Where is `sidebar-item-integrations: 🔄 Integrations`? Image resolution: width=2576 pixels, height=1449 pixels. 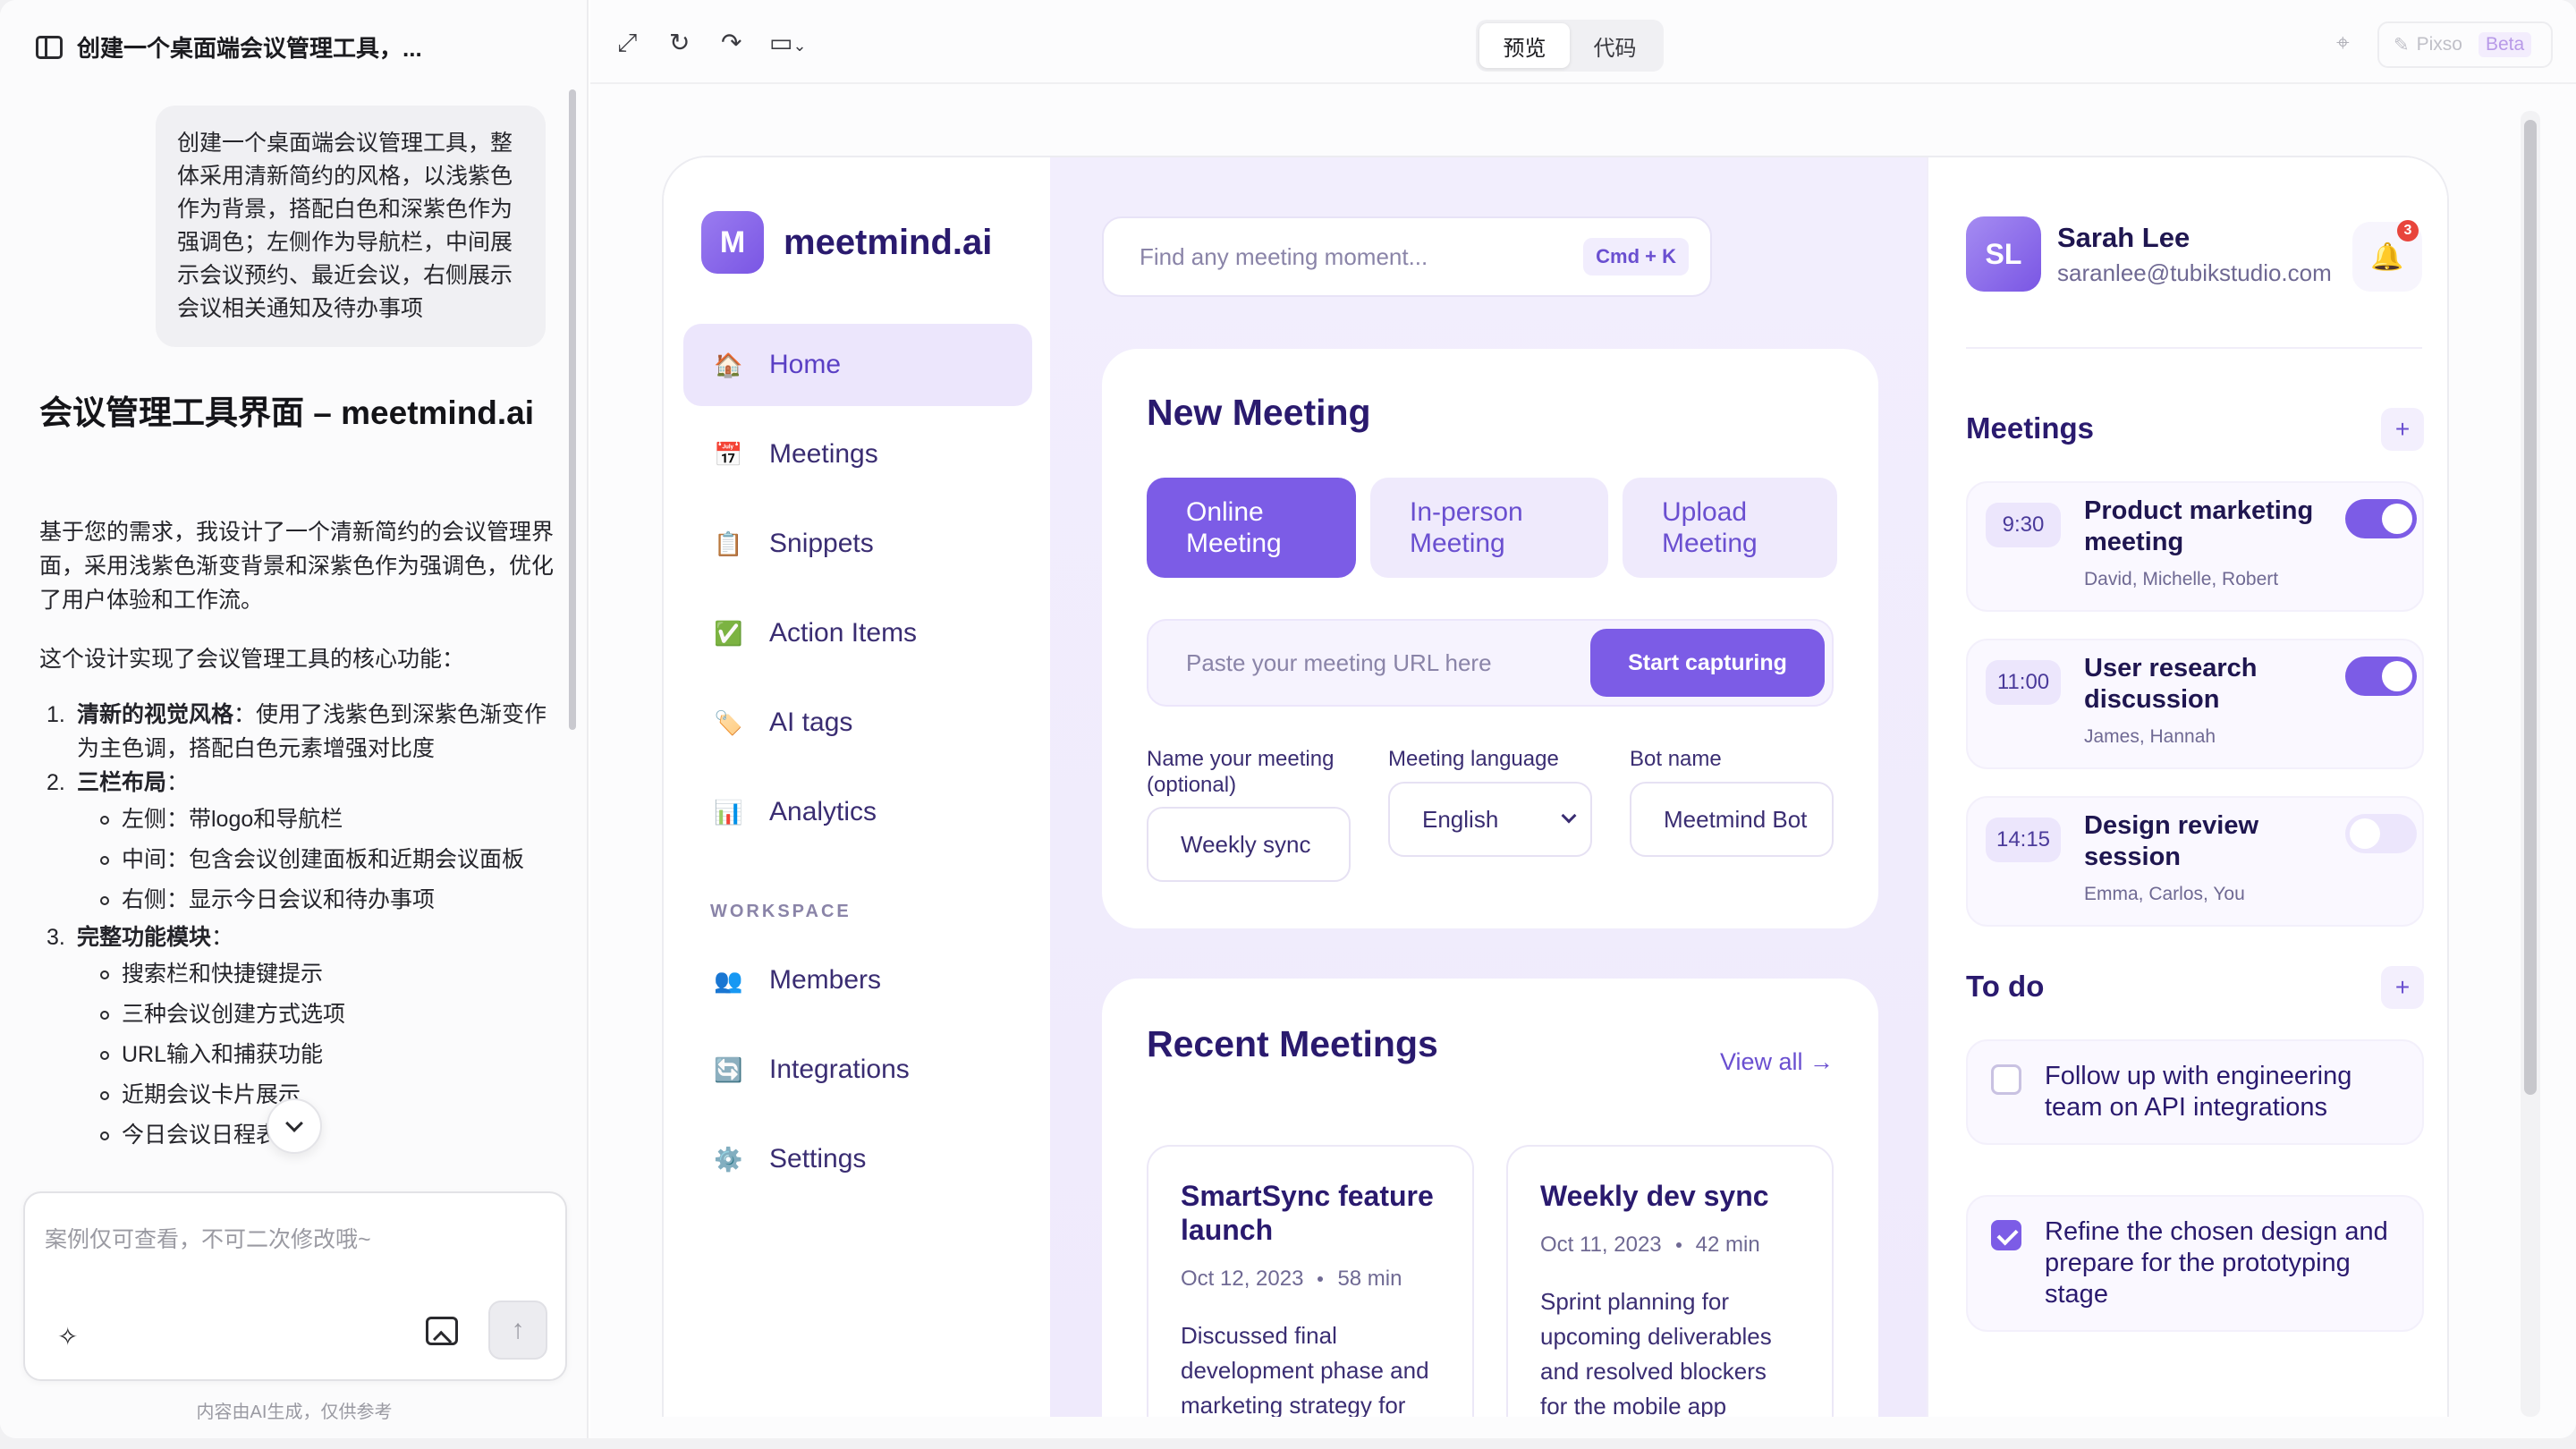 sidebar-item-integrations: 🔄 Integrations is located at coordinates (857, 1070).